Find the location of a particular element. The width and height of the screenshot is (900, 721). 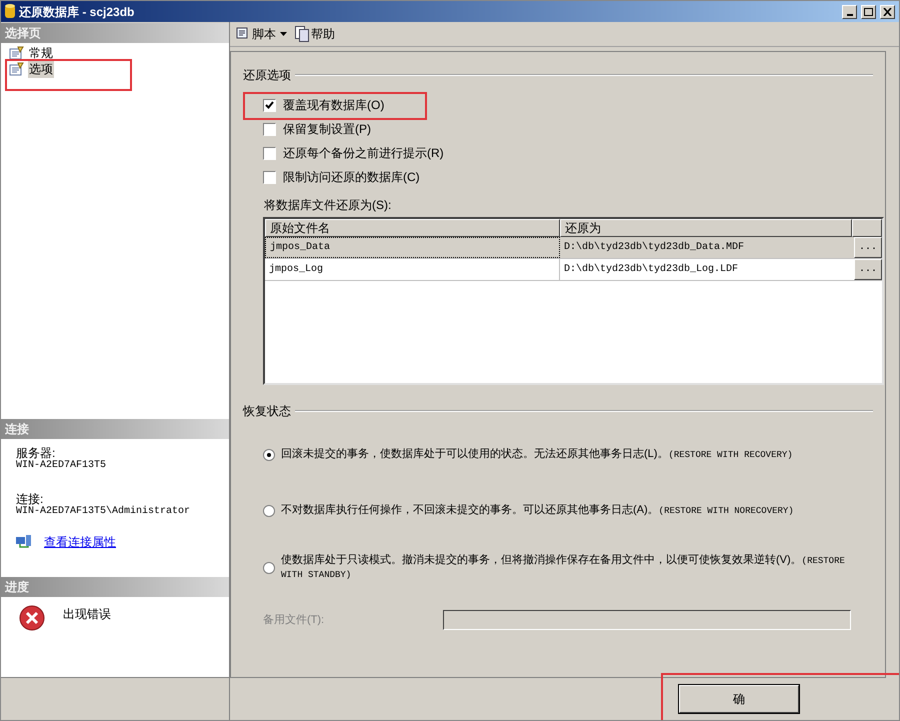

section-header: 进度 is located at coordinates (115, 587).